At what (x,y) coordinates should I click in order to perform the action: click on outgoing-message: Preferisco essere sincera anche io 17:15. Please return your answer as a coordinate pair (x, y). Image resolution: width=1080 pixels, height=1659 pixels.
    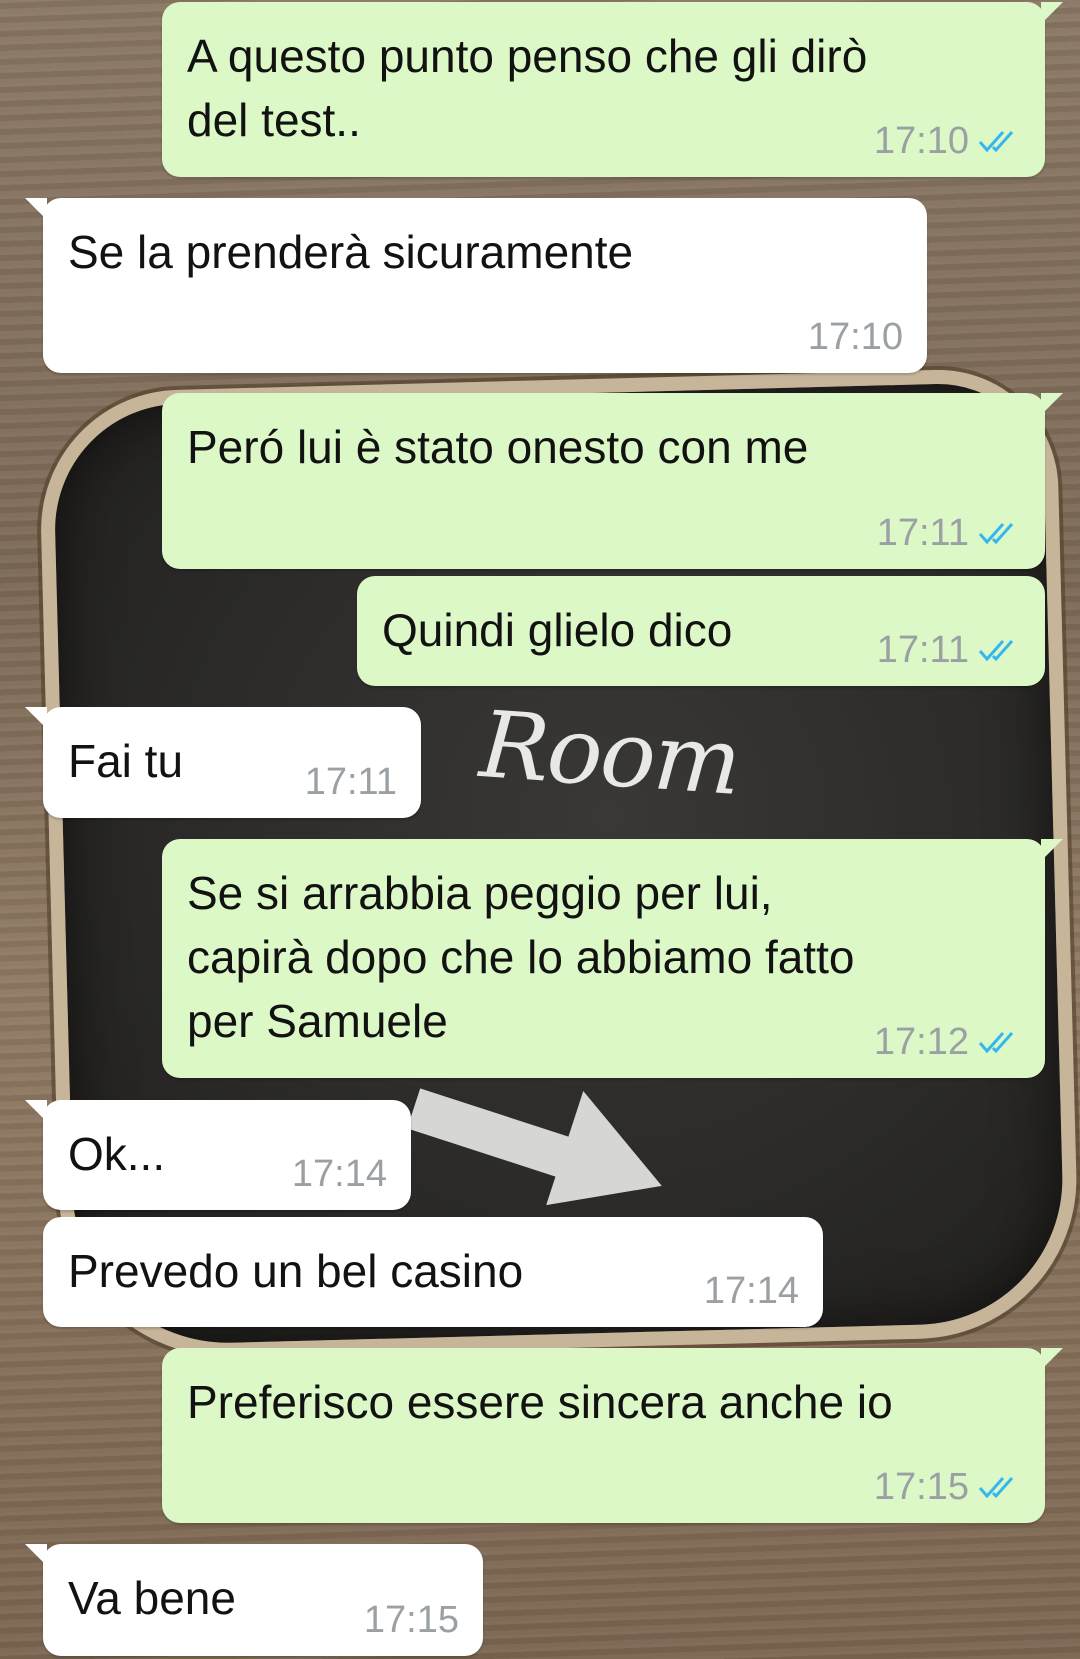
    Looking at the image, I should click on (612, 1435).